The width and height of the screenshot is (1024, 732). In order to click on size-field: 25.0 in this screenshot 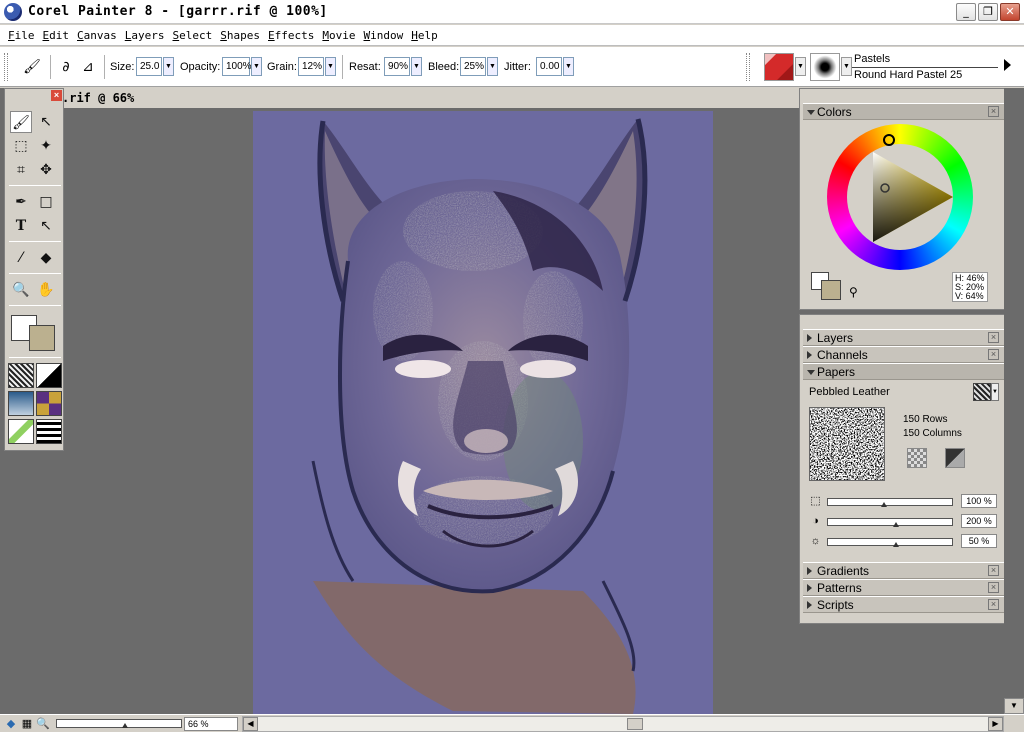, I will do `click(149, 66)`.